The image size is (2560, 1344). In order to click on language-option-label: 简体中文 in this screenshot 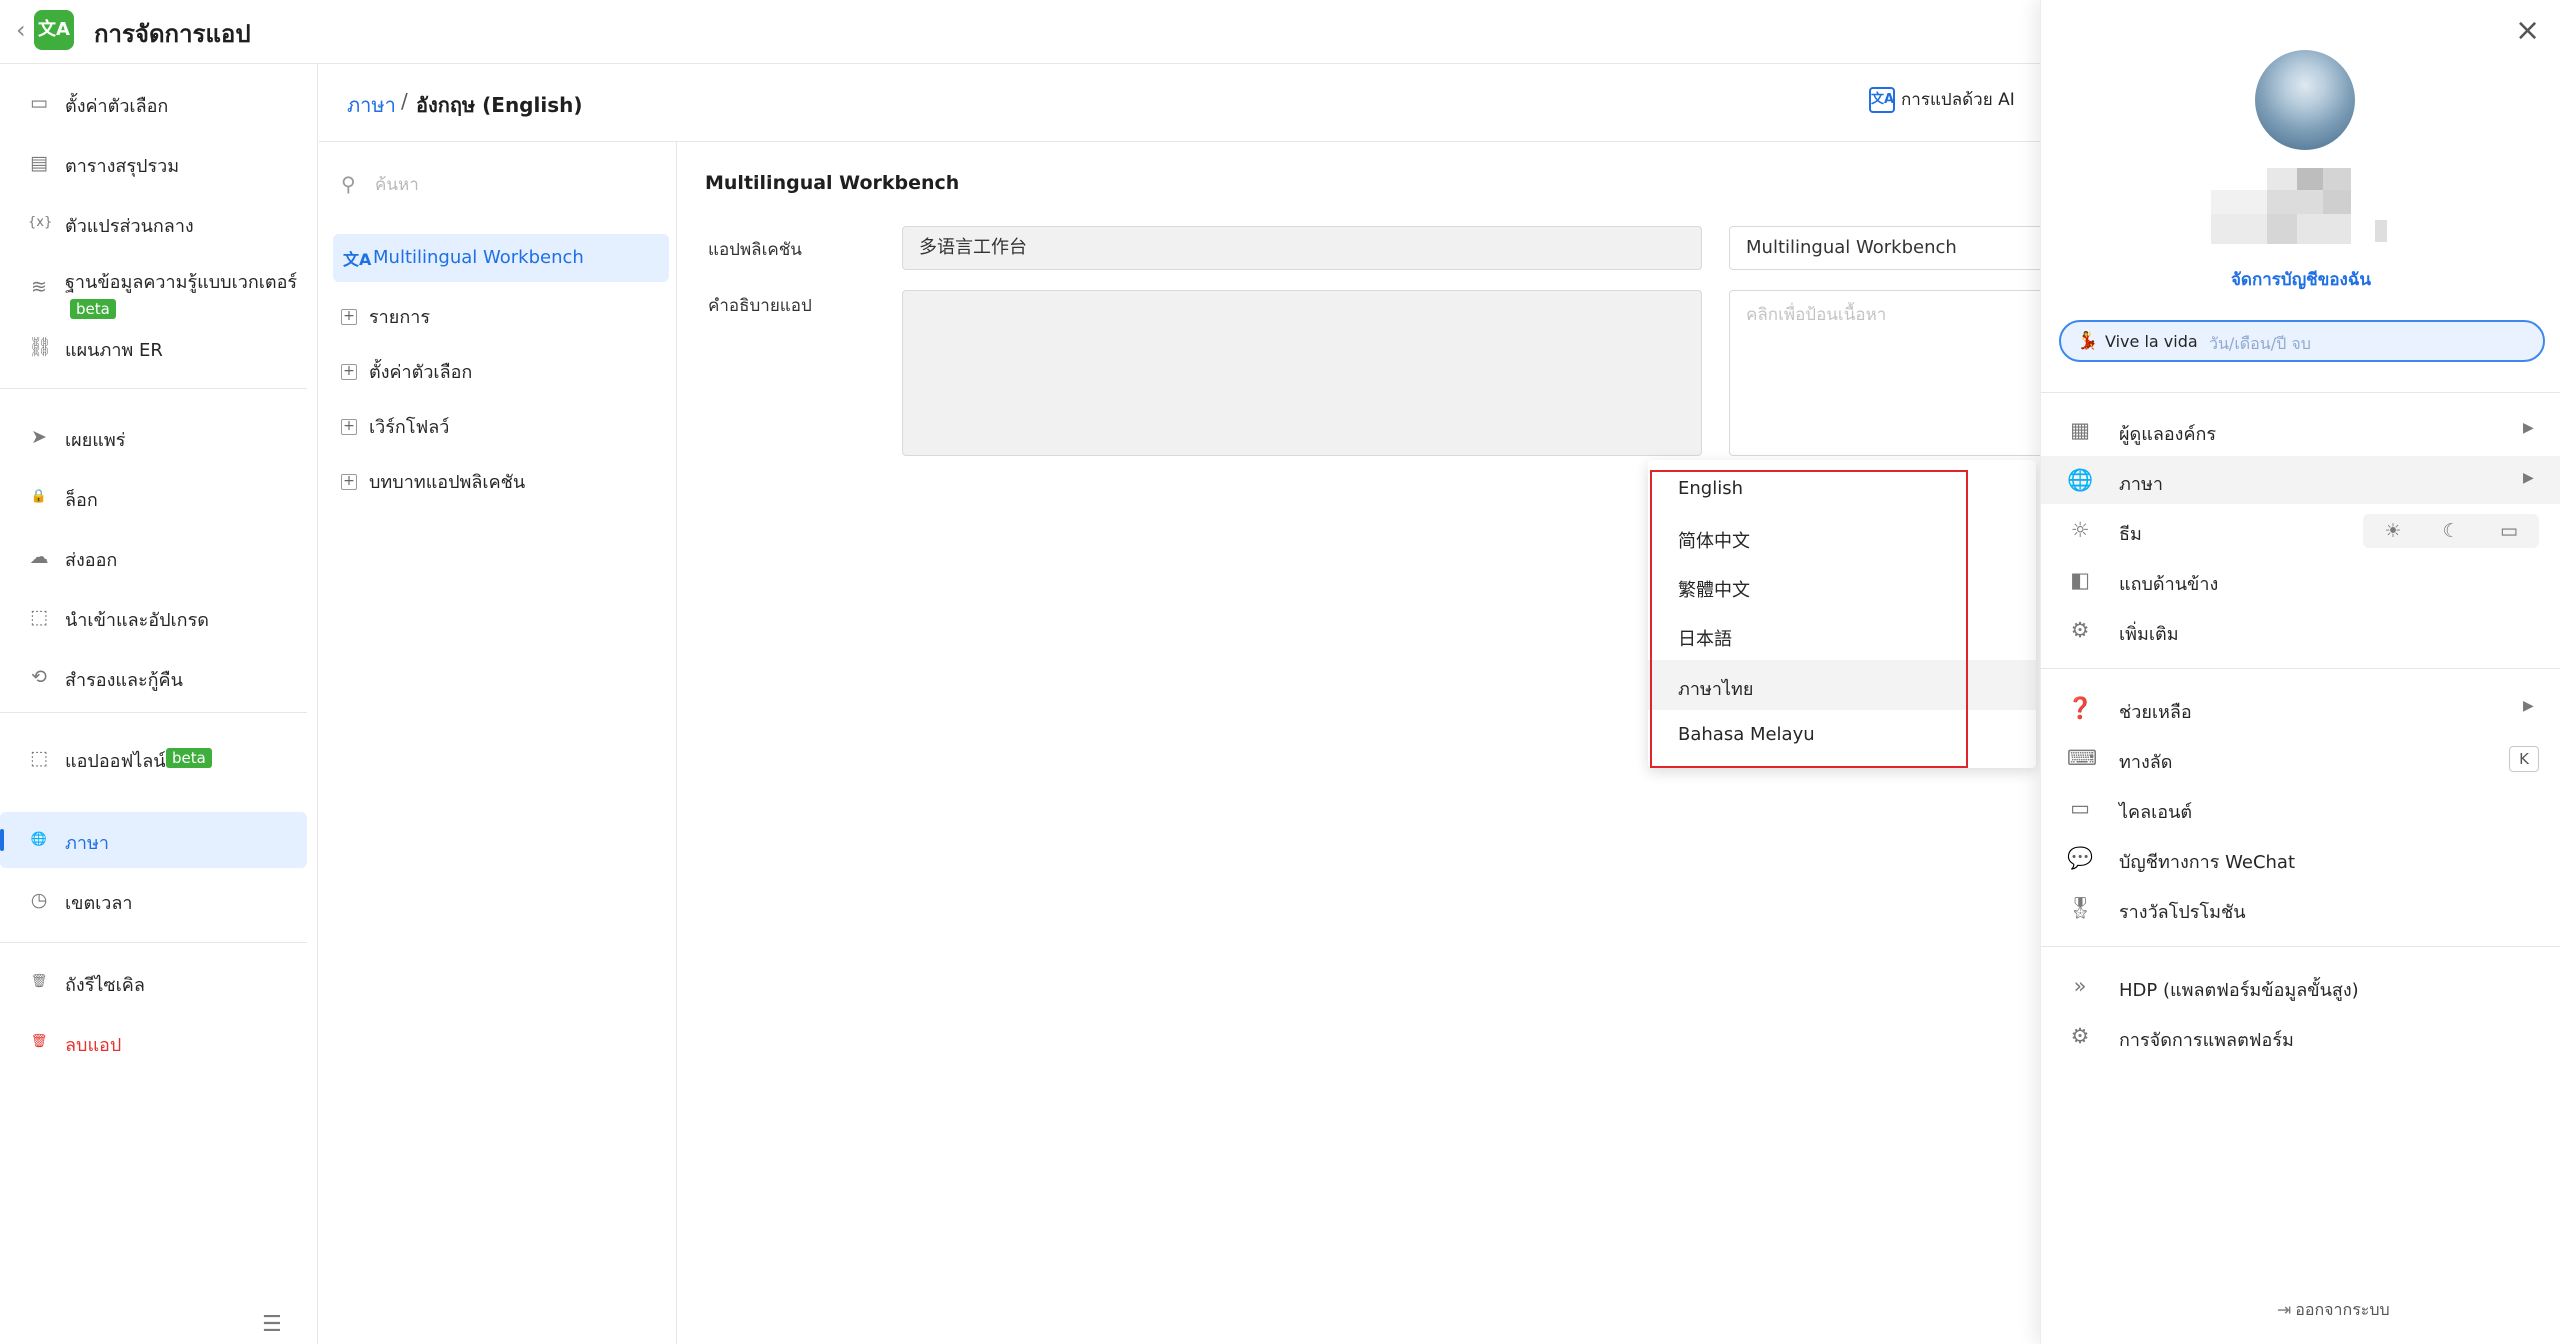, I will do `click(1714, 541)`.